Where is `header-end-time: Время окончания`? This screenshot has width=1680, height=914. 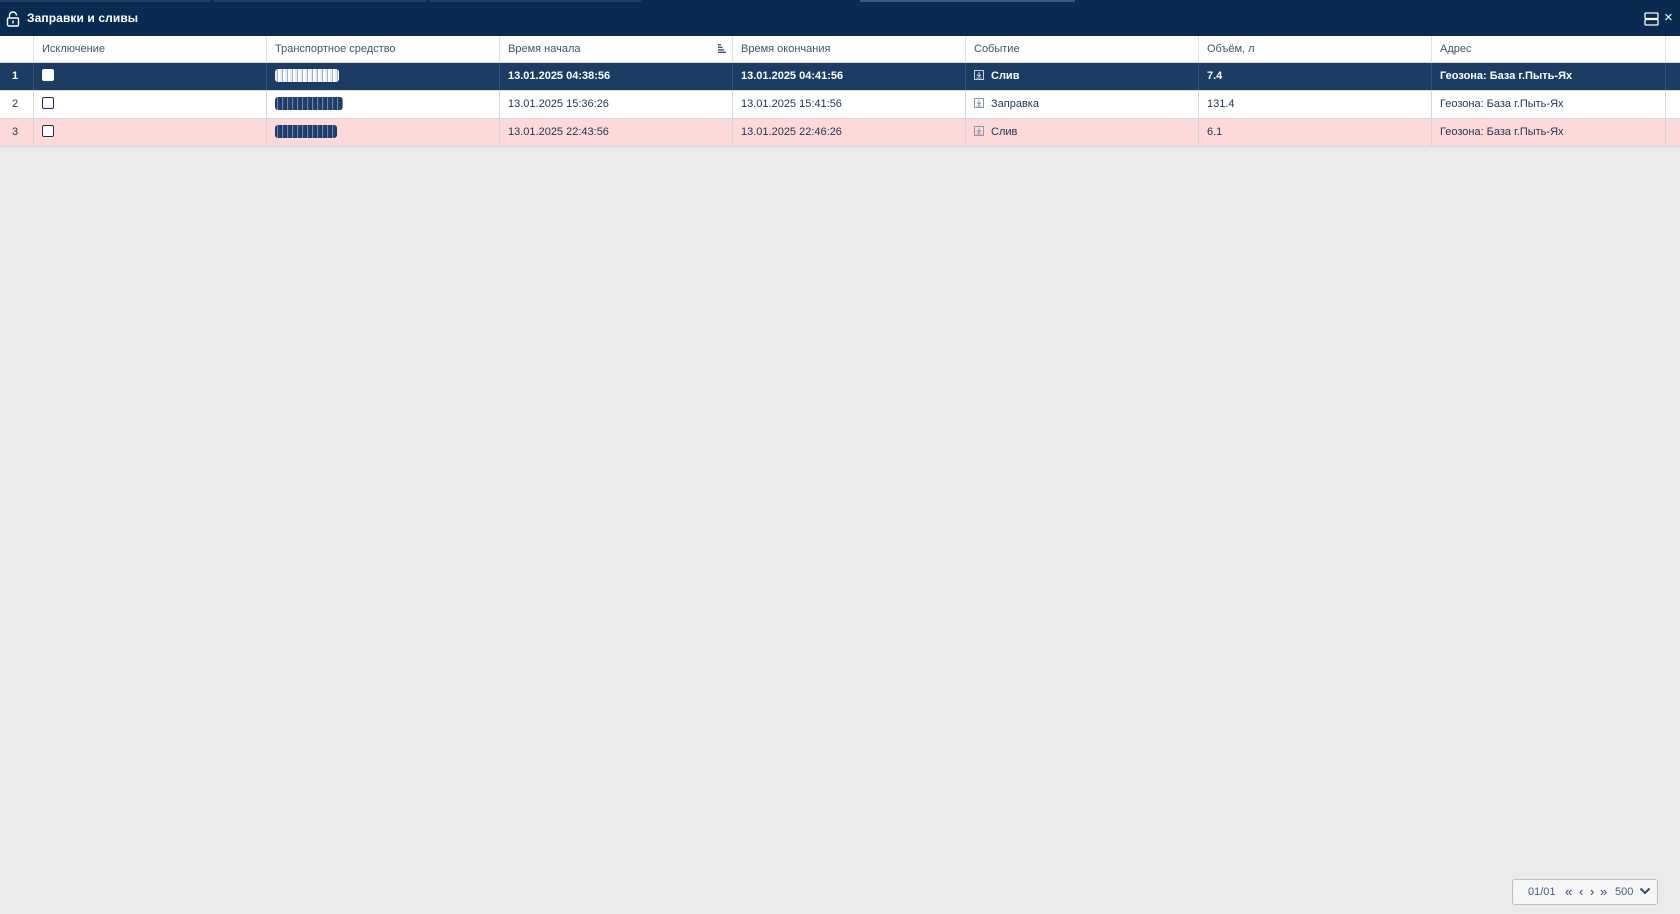
header-end-time: Время окончания is located at coordinates (849, 49).